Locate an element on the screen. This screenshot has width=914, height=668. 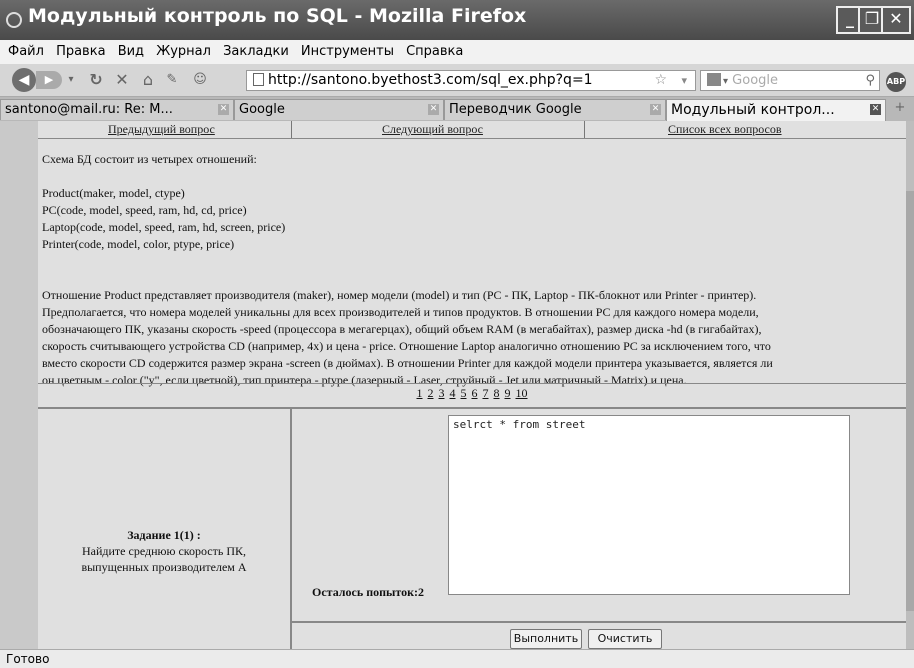
run-button: Выполнить is located at coordinates (546, 639).